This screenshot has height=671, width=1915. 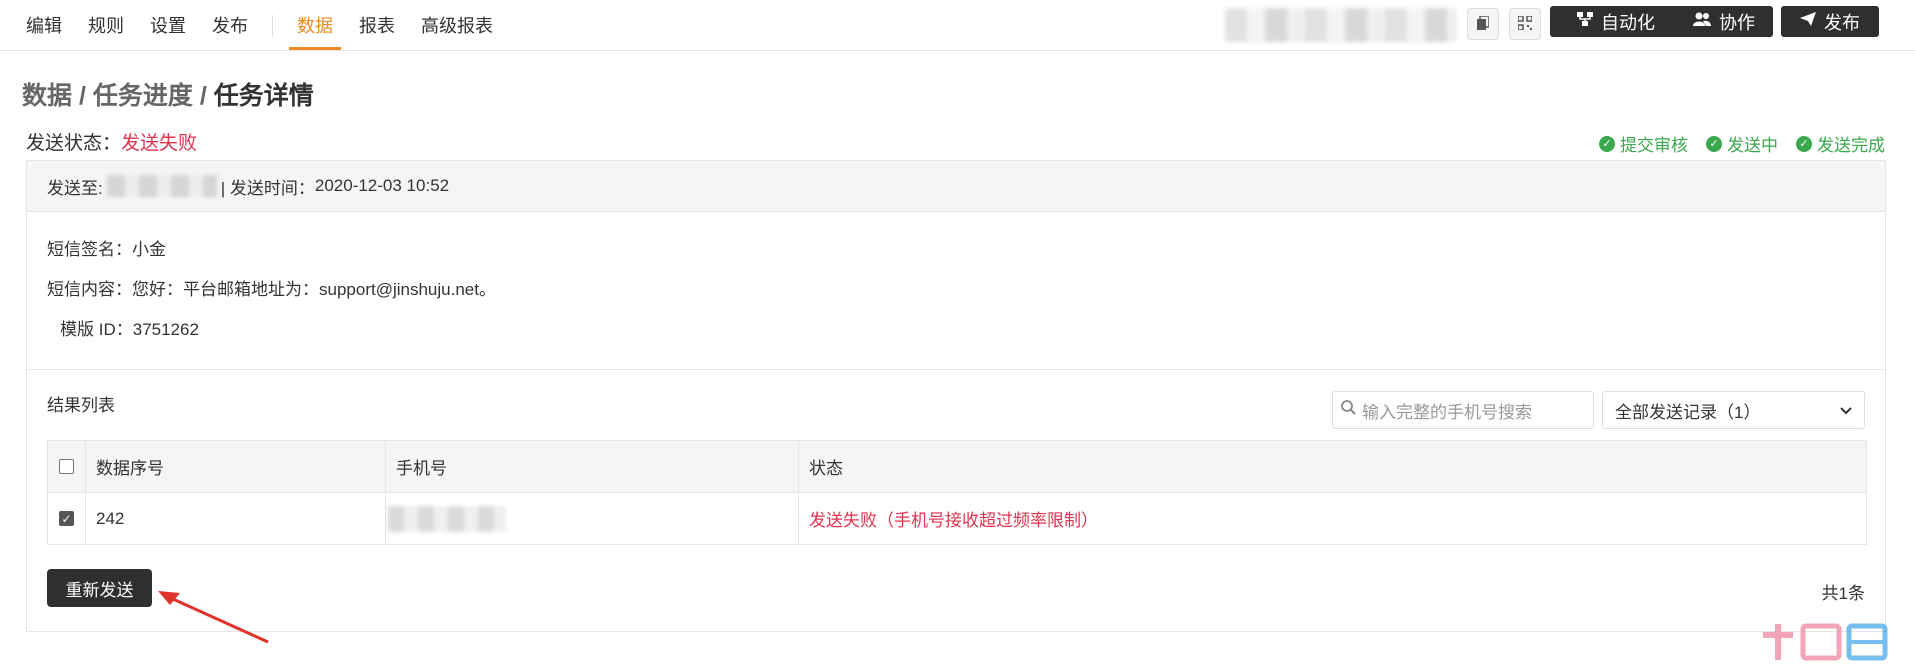 I want to click on resend-button: 重新发送, so click(x=99, y=588).